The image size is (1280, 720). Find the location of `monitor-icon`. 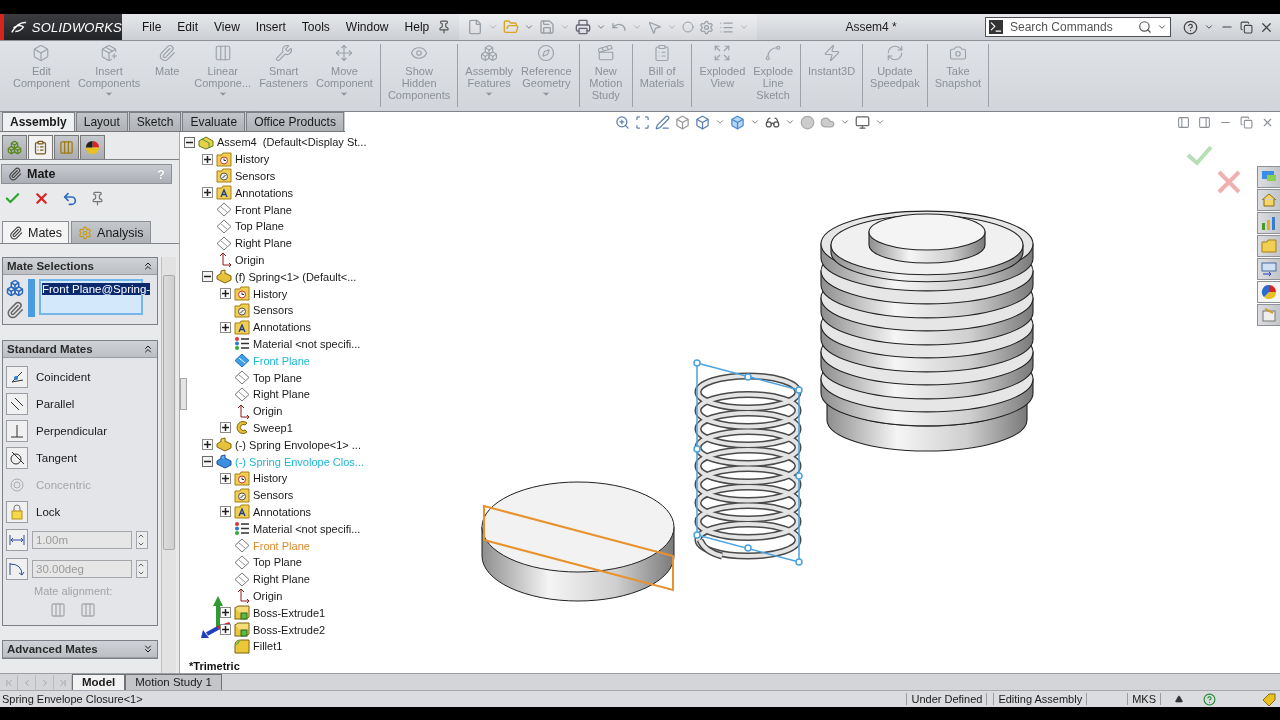

monitor-icon is located at coordinates (862, 122).